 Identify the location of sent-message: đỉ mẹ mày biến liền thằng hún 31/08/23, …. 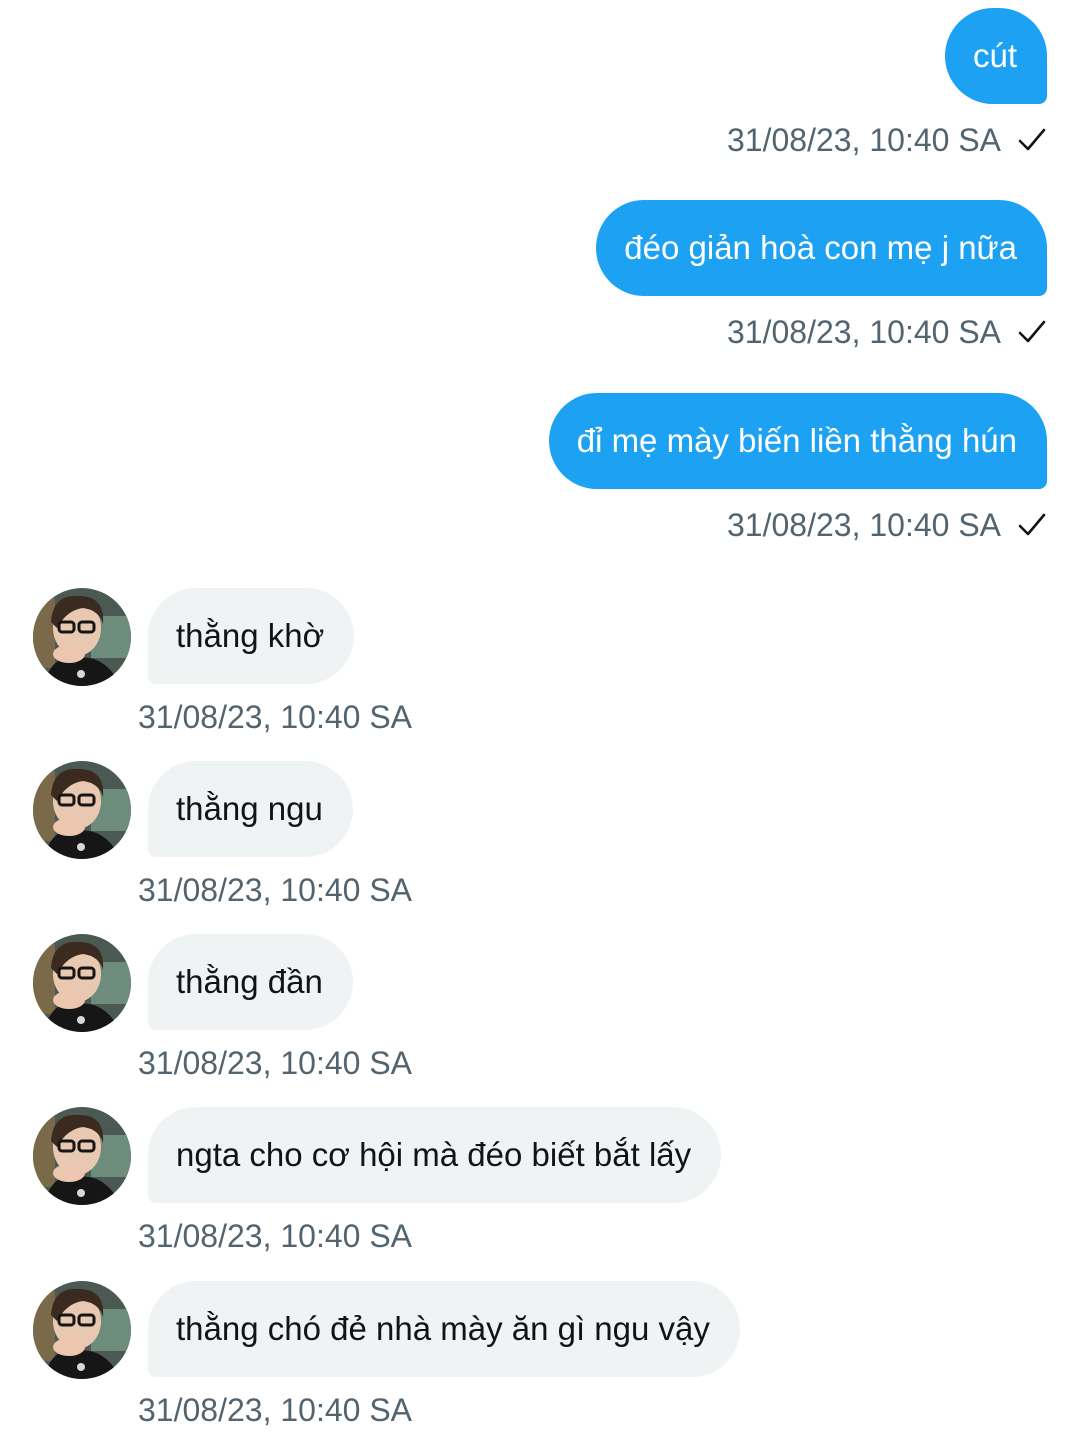
(797, 468).